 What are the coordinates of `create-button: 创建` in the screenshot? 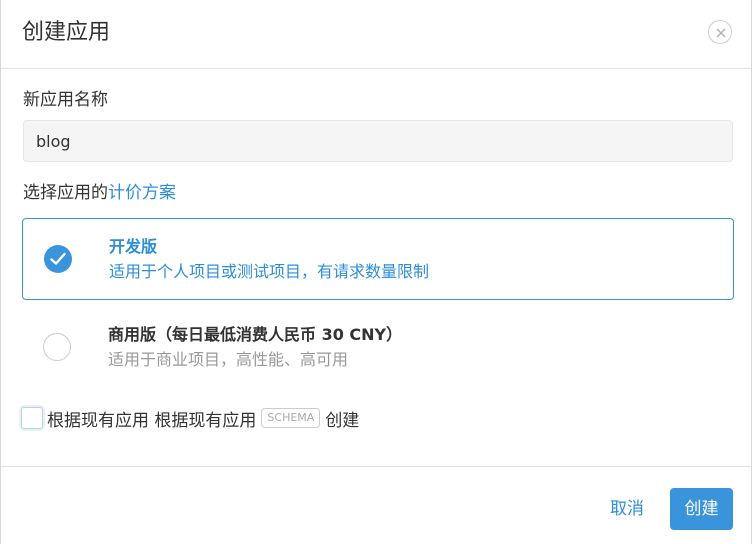 It's located at (701, 509).